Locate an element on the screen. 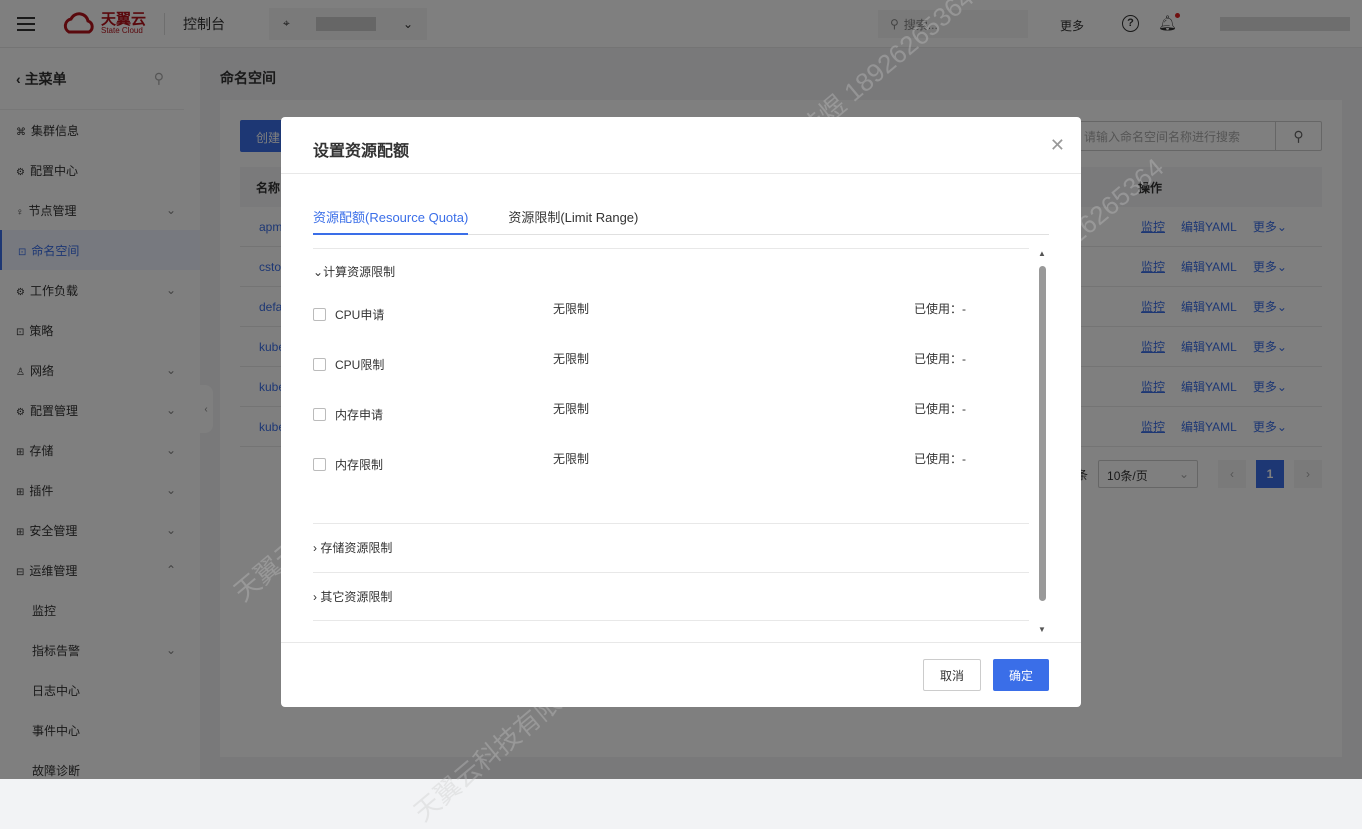 The width and height of the screenshot is (1362, 829). scrollbar-thumb is located at coordinates (1042, 433).